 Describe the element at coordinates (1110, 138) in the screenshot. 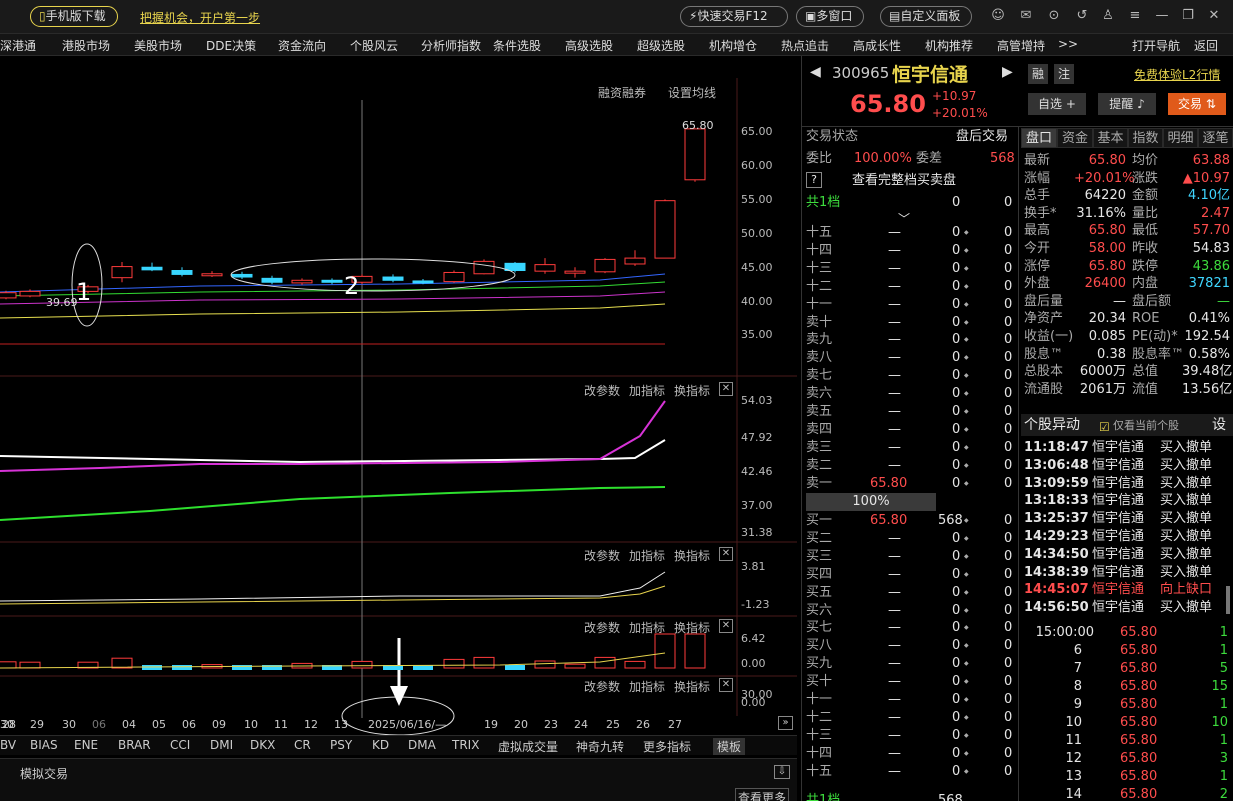

I see `tab-2: 基本` at that location.